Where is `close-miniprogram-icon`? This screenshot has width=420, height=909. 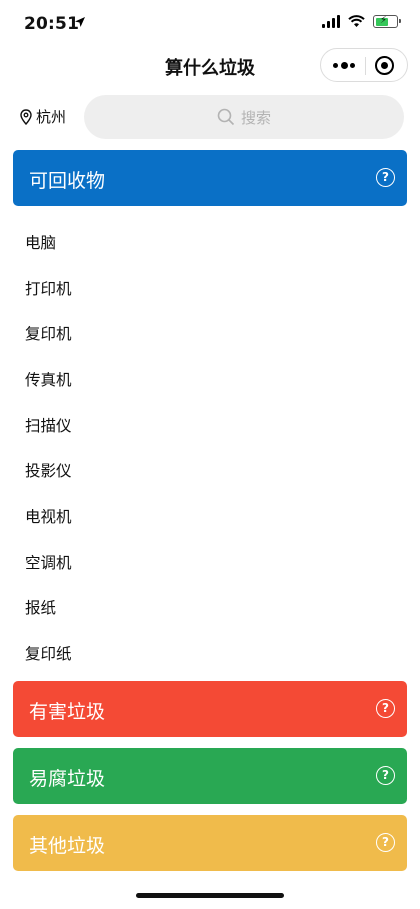
close-miniprogram-icon is located at coordinates (384, 65).